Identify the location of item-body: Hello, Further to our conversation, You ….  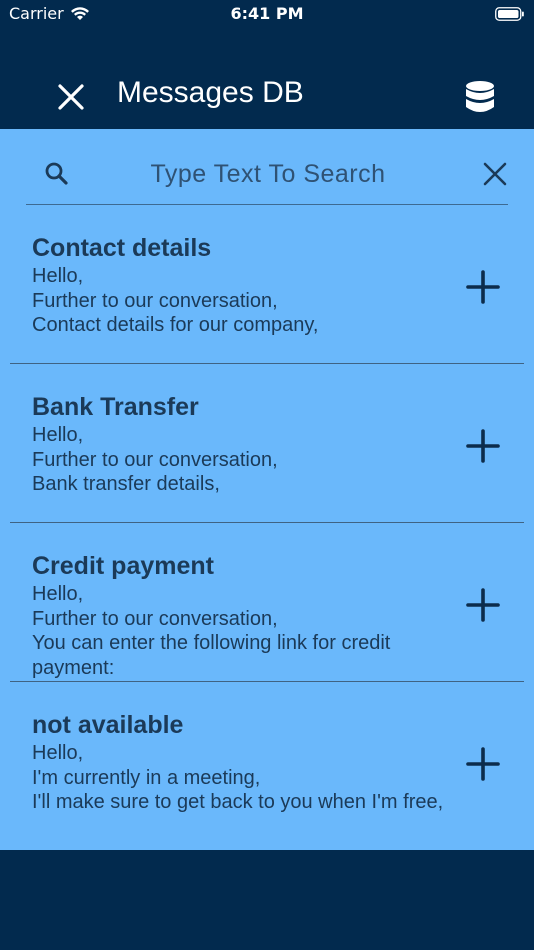
(211, 631).